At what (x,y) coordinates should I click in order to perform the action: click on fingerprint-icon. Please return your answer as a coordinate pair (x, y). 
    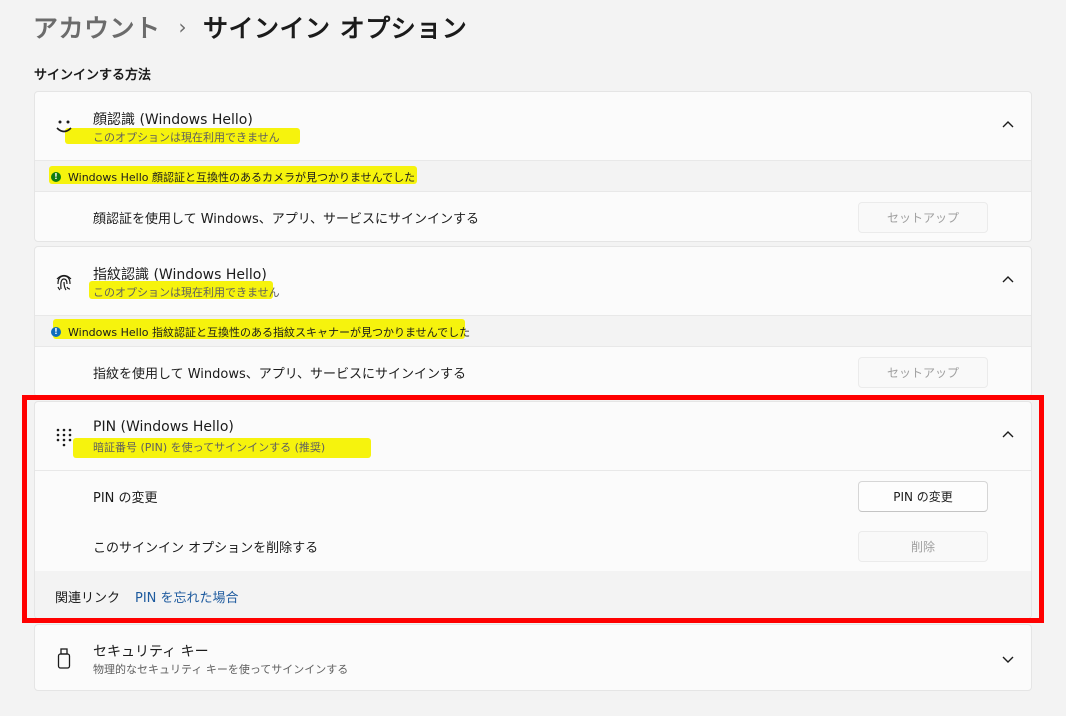
    Looking at the image, I should click on (64, 282).